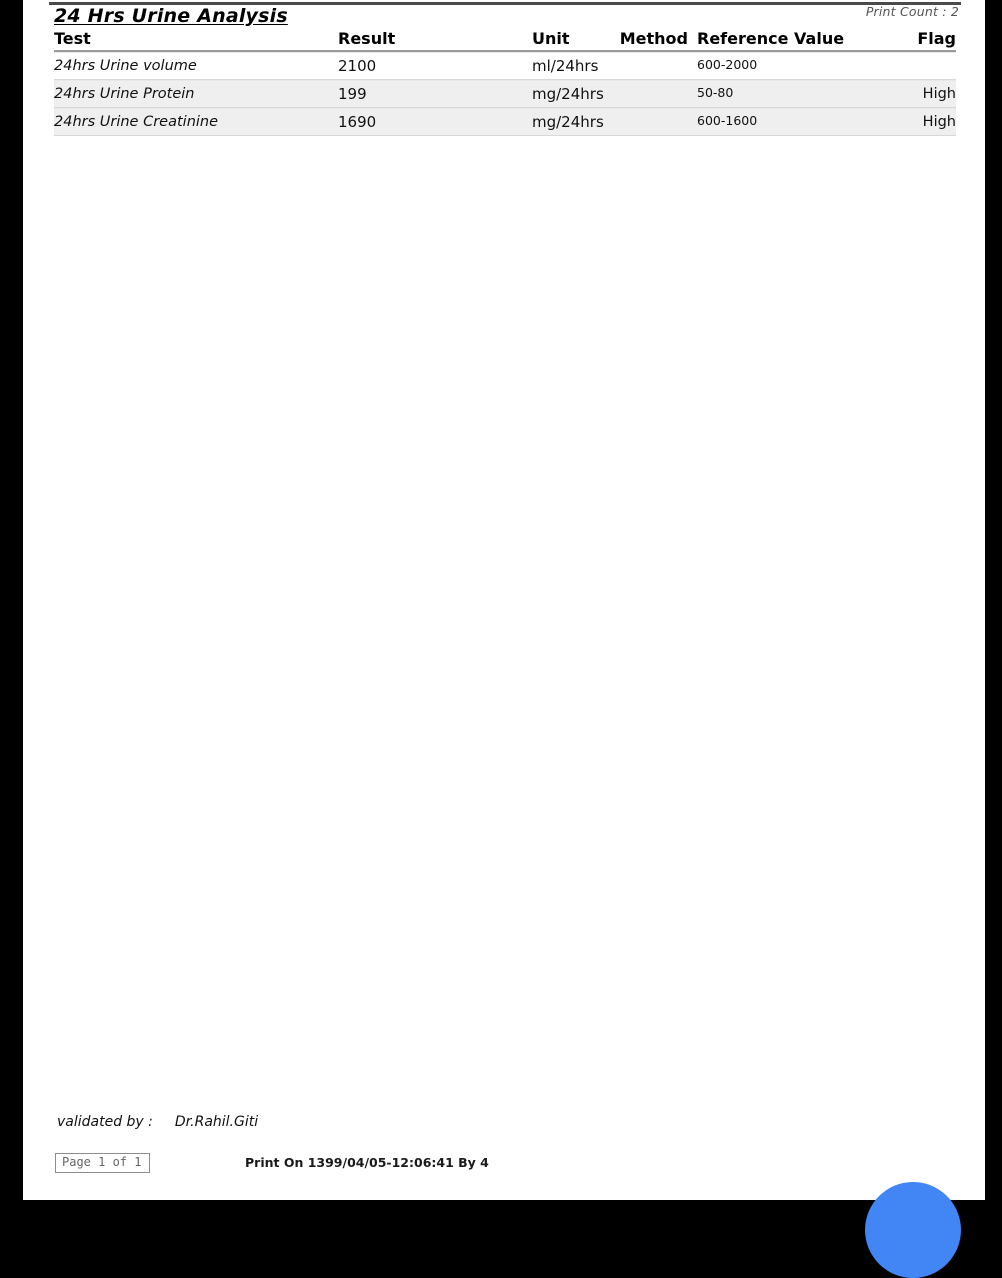 Image resolution: width=1002 pixels, height=1278 pixels. What do you see at coordinates (103, 1163) in the screenshot?
I see `page-indicator: Page 1 of 1` at bounding box center [103, 1163].